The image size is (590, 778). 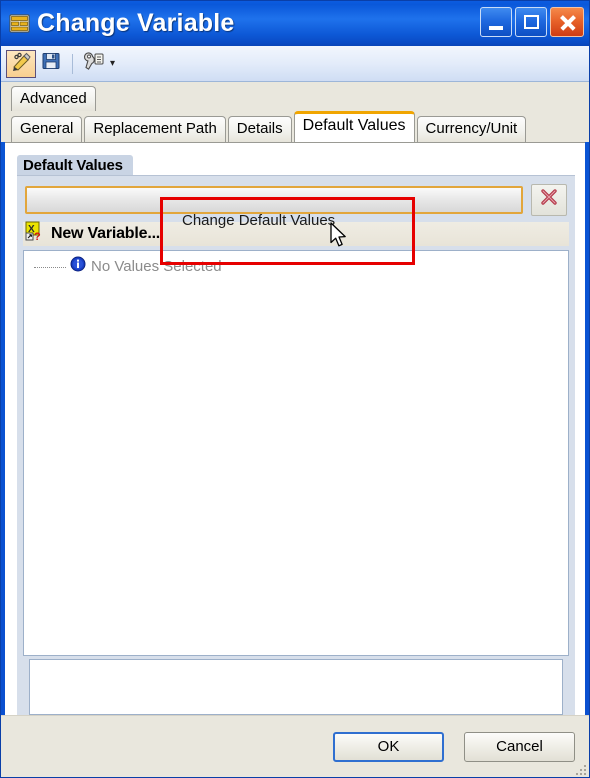 I want to click on delete-value-button, so click(x=549, y=199).